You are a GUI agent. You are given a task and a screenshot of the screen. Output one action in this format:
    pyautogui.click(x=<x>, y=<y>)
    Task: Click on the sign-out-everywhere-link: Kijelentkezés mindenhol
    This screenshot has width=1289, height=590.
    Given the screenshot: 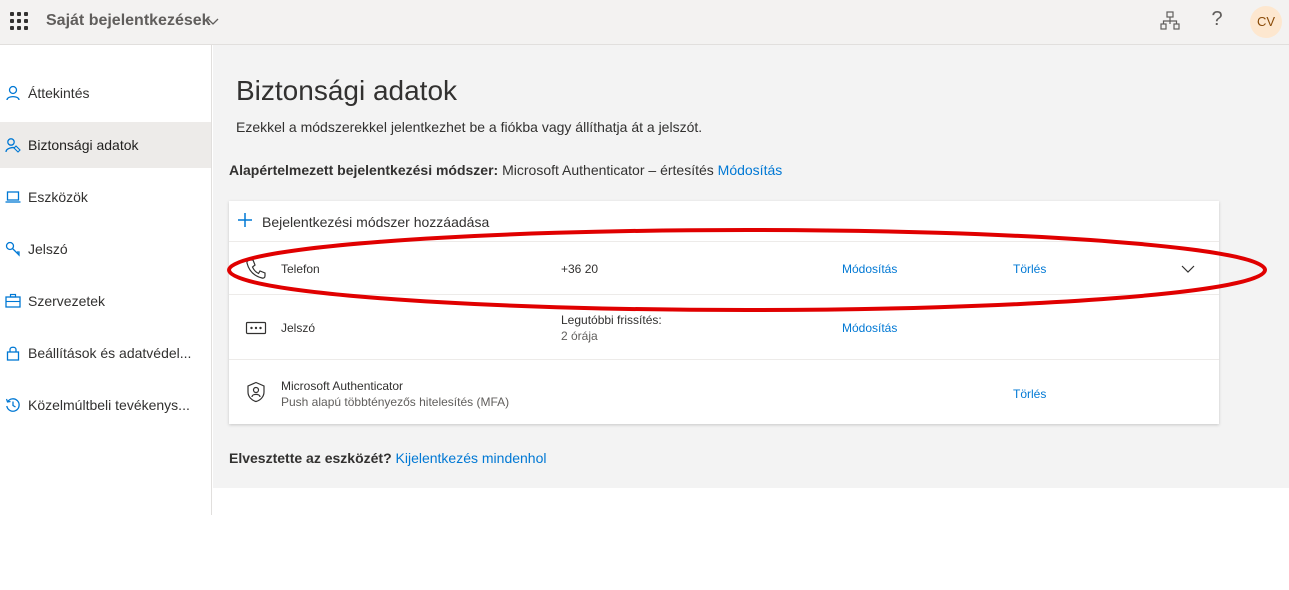 What is the action you would take?
    pyautogui.click(x=471, y=458)
    